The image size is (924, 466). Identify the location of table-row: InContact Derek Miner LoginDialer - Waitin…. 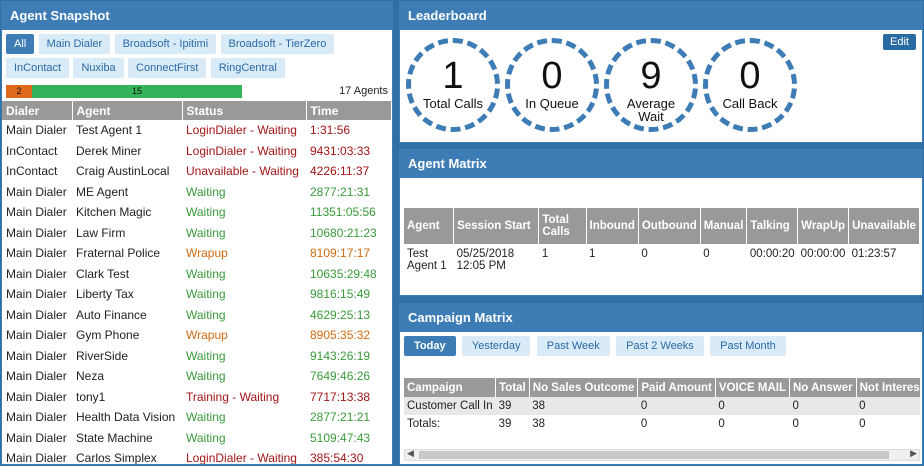
(197, 151).